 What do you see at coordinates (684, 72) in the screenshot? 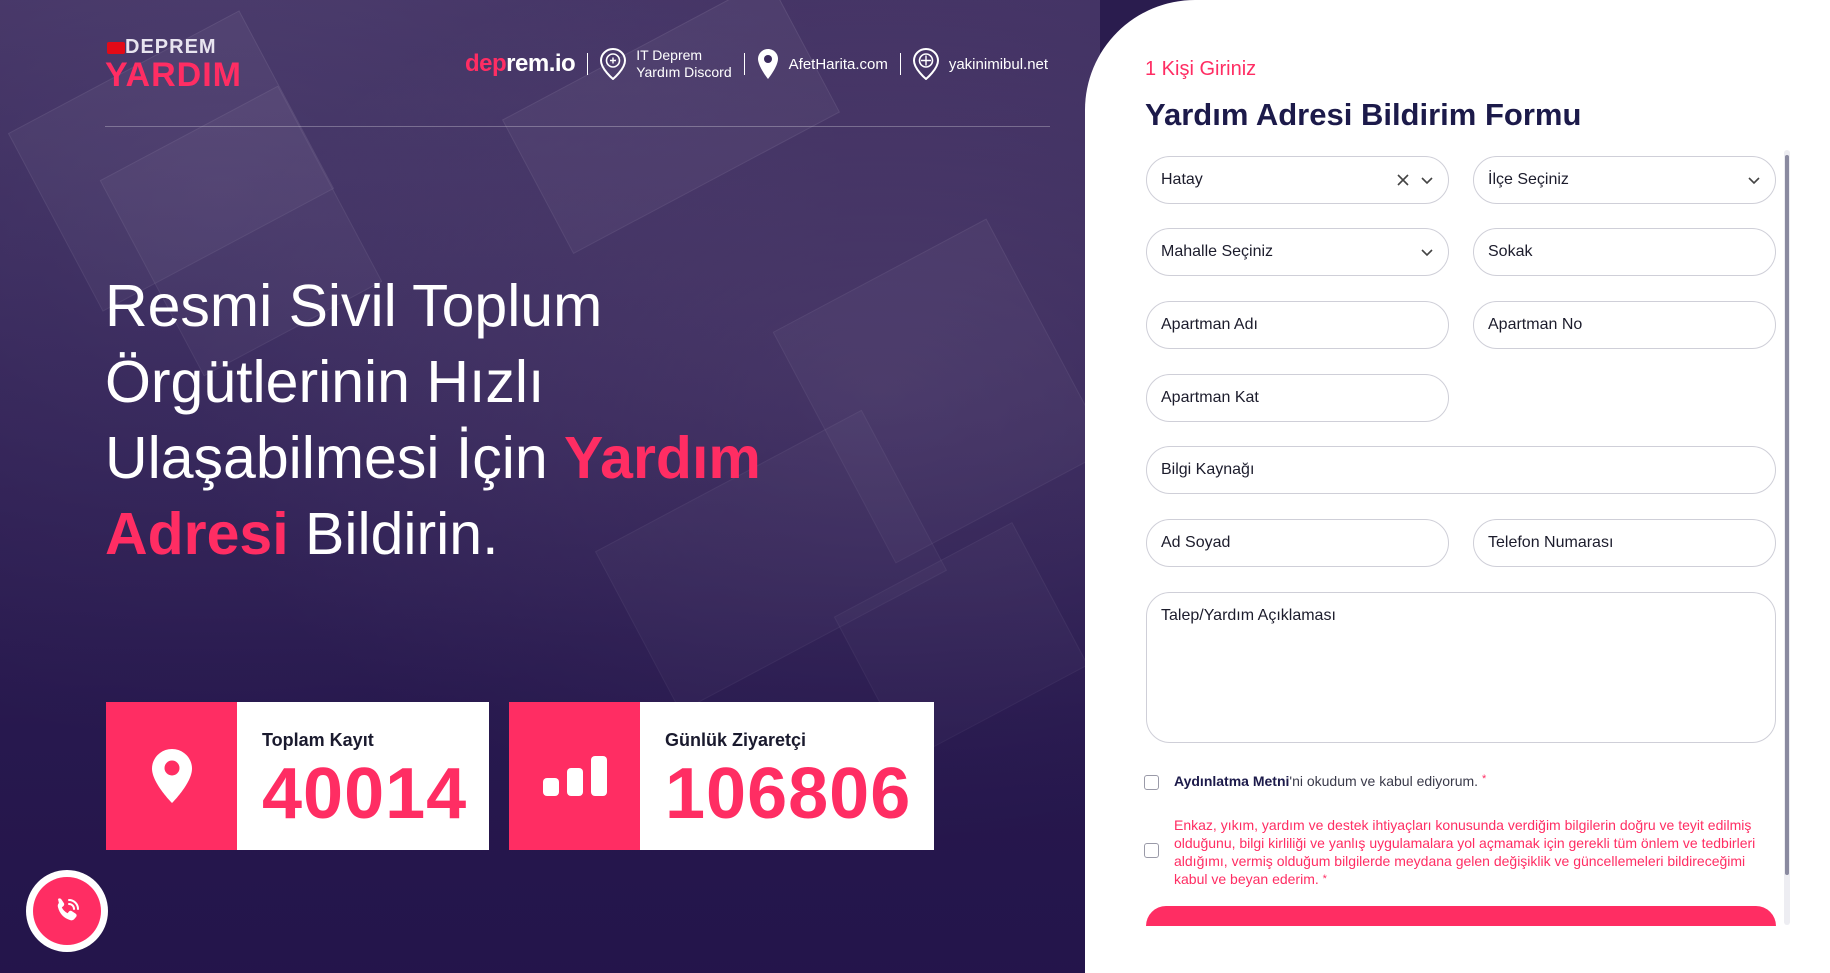
I see `discord-line-2: Yardım Discord` at bounding box center [684, 72].